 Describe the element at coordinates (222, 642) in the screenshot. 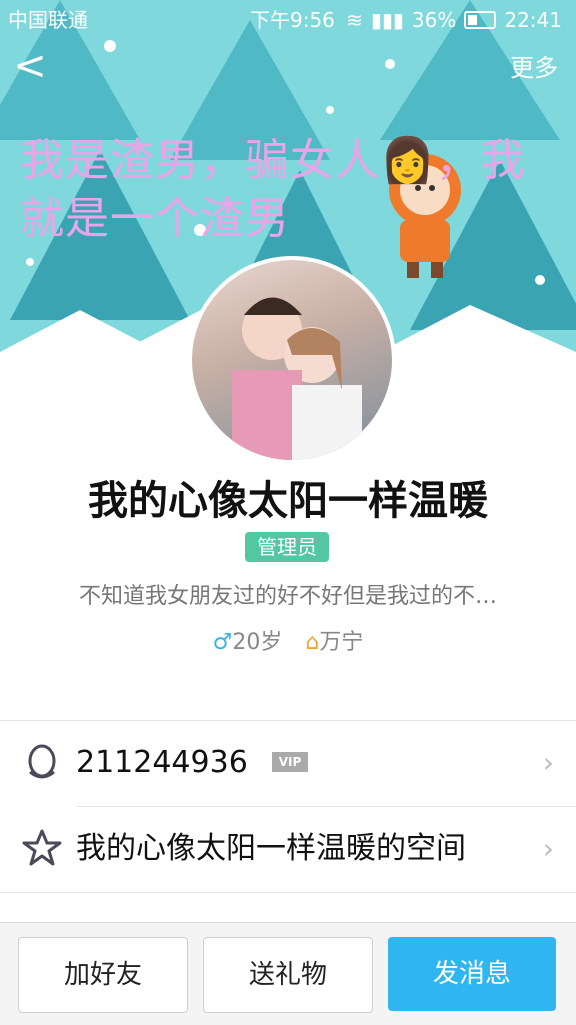

I see `male-gender-icon: ♂` at that location.